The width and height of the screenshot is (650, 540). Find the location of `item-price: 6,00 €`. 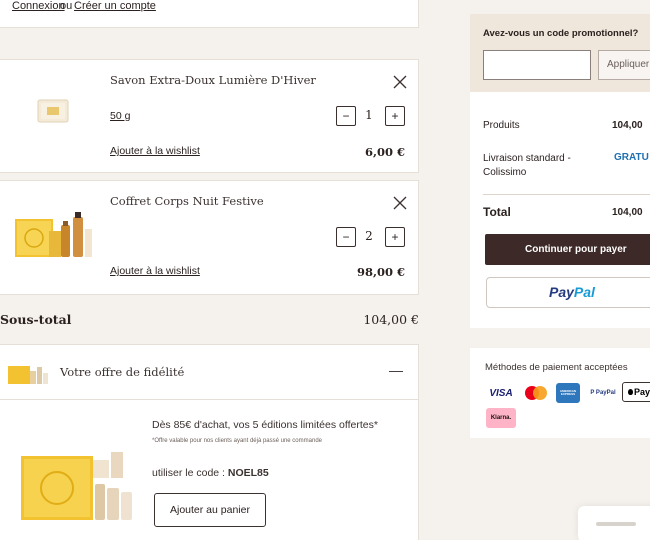

item-price: 6,00 € is located at coordinates (384, 152).